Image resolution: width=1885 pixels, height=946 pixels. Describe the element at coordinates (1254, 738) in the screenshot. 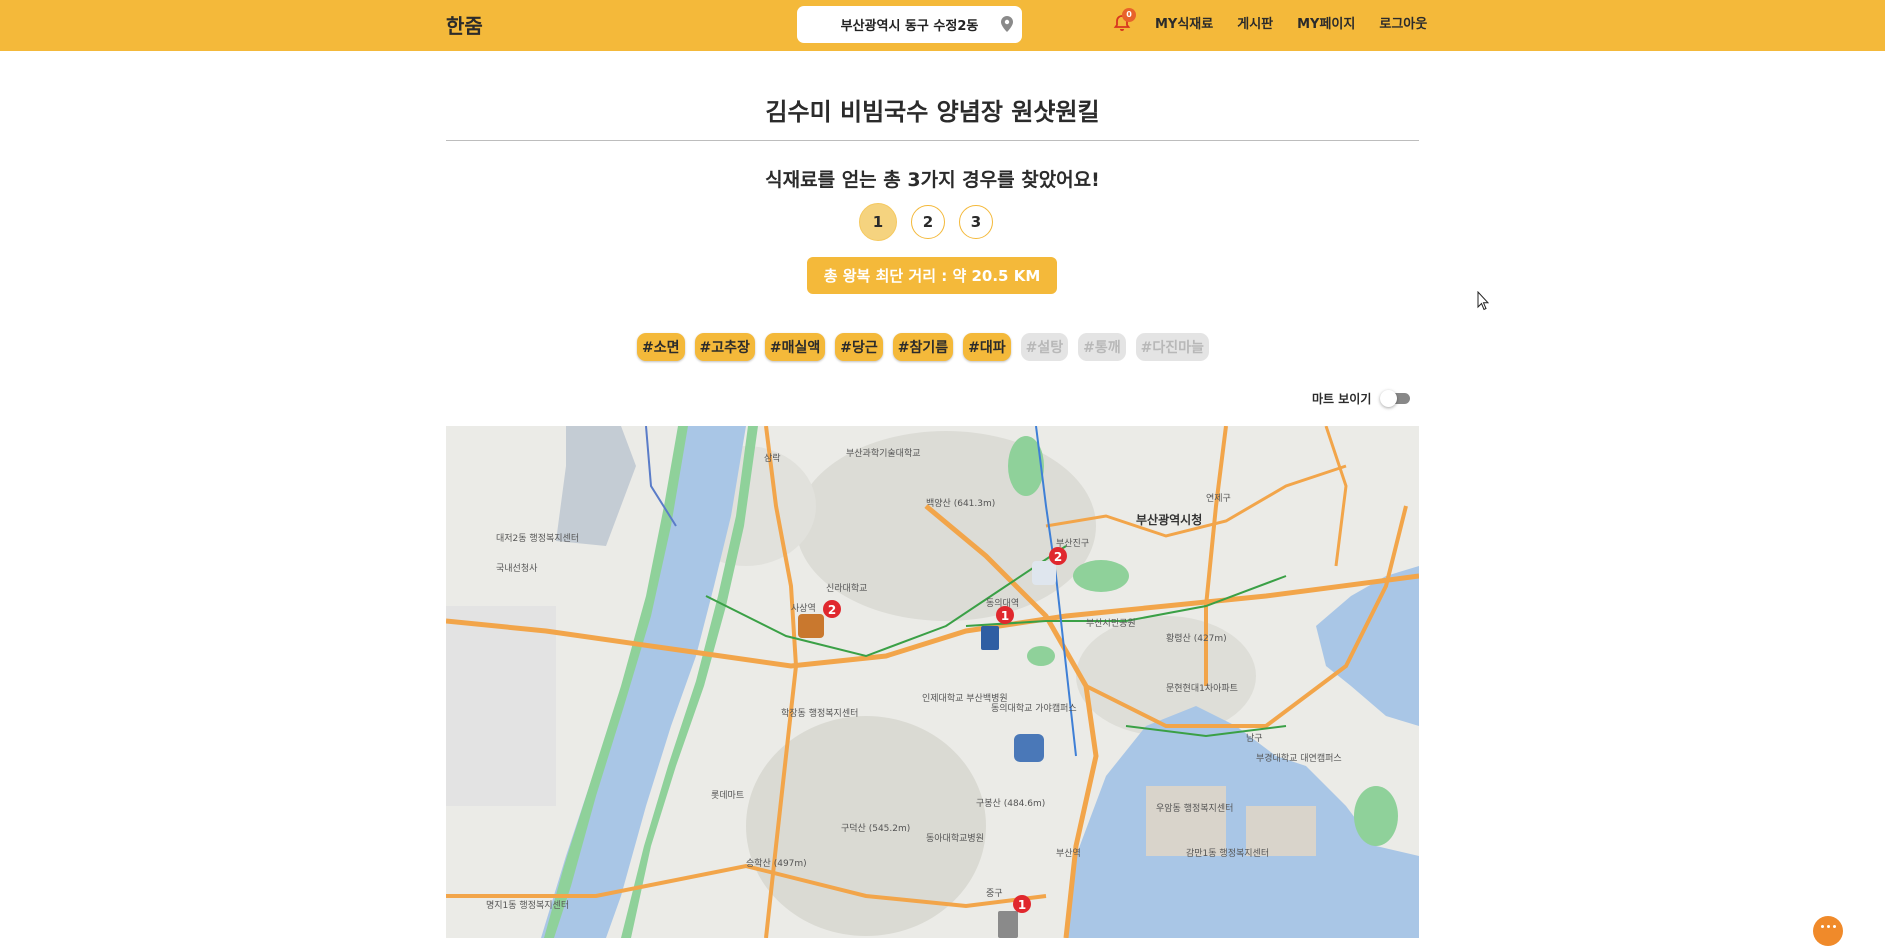

I see `map-label: 남구` at that location.